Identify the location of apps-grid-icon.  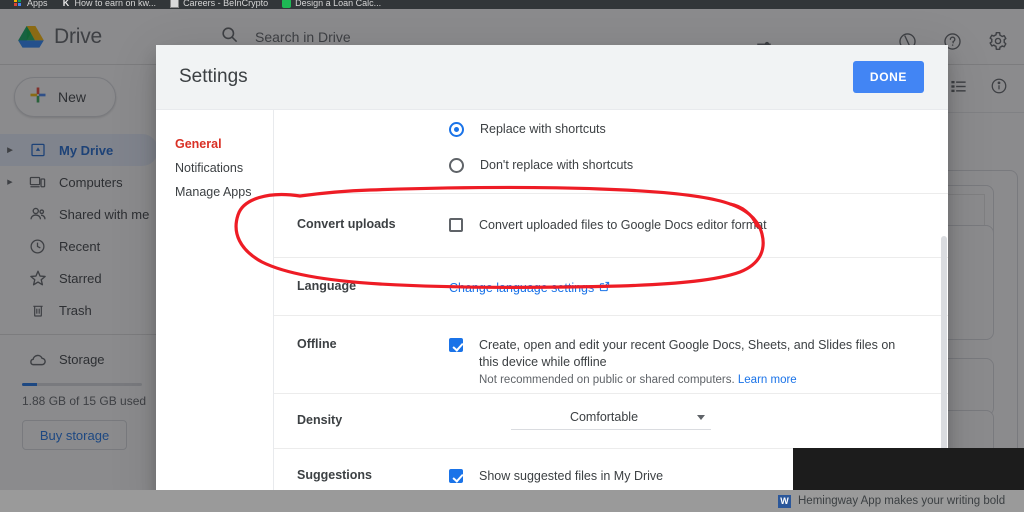
(18, 4).